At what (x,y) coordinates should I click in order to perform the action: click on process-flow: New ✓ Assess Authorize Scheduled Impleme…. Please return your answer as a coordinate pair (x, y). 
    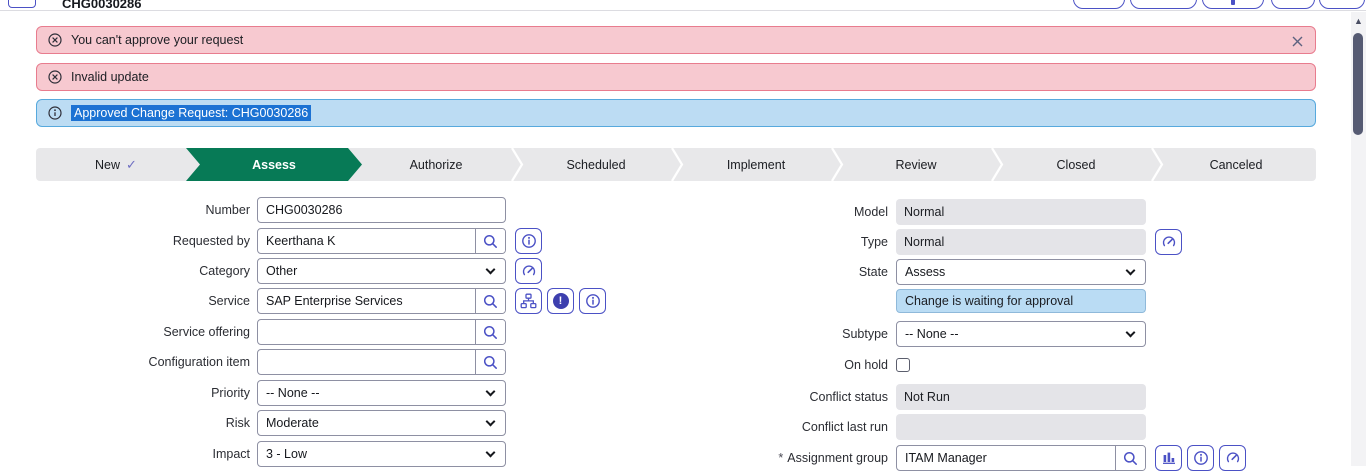
    Looking at the image, I should click on (676, 164).